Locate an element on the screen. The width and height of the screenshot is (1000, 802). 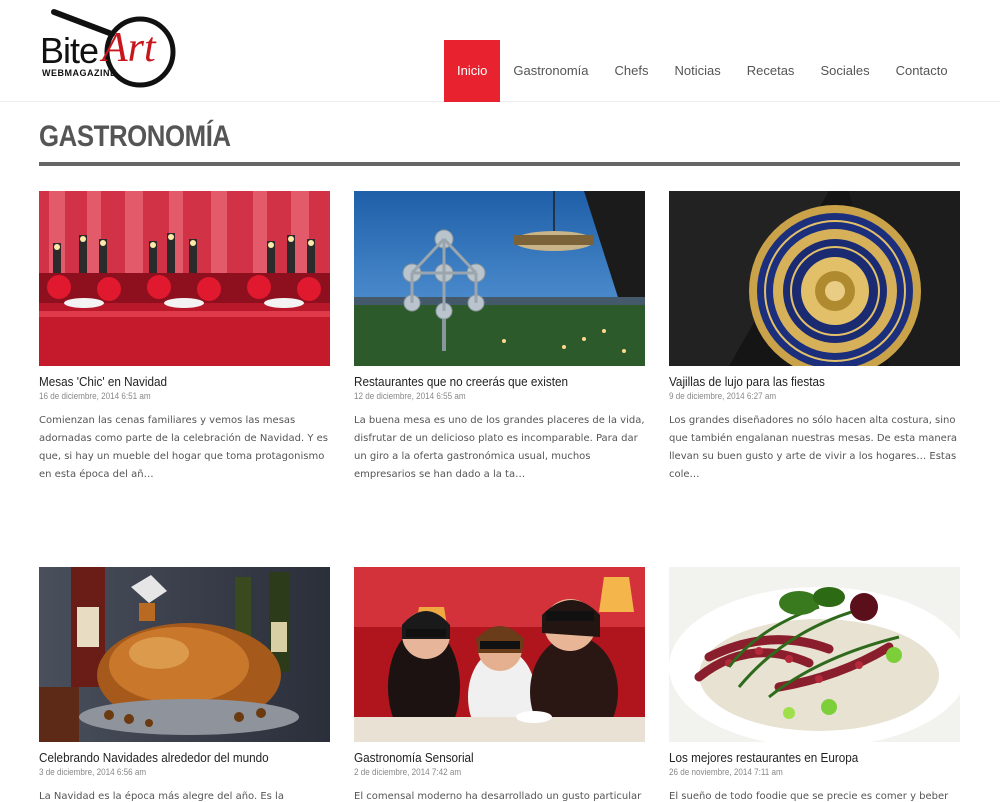
nav-item-inicio: Inicio is located at coordinates (472, 71).